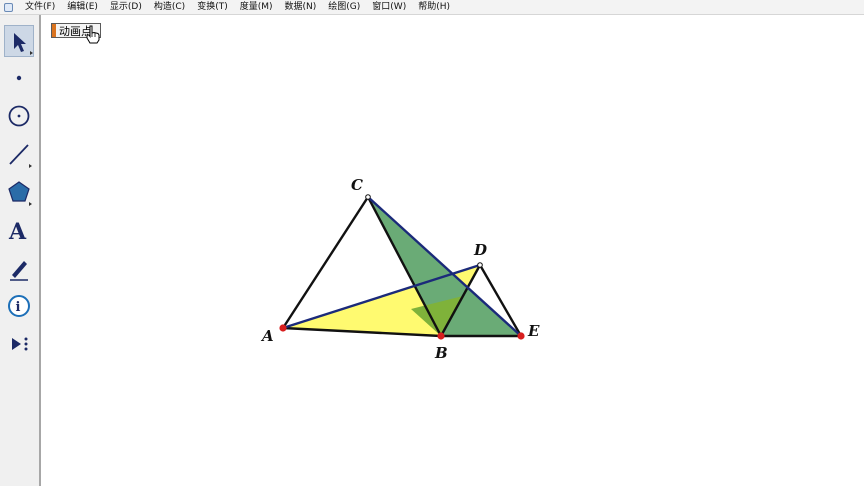 This screenshot has width=864, height=486. What do you see at coordinates (480, 265) in the screenshot?
I see `point-d` at bounding box center [480, 265].